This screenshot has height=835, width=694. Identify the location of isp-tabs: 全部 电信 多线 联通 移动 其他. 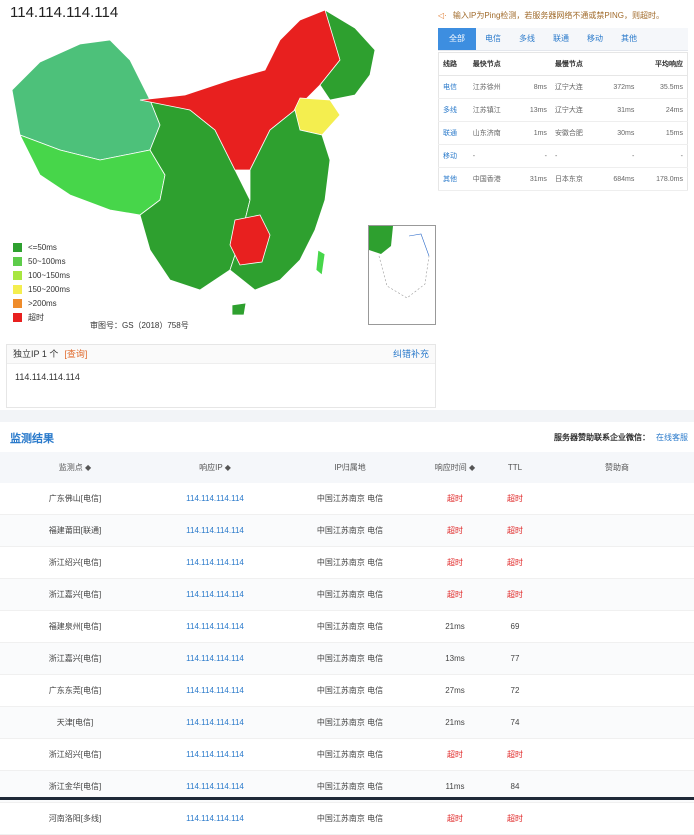
(563, 39).